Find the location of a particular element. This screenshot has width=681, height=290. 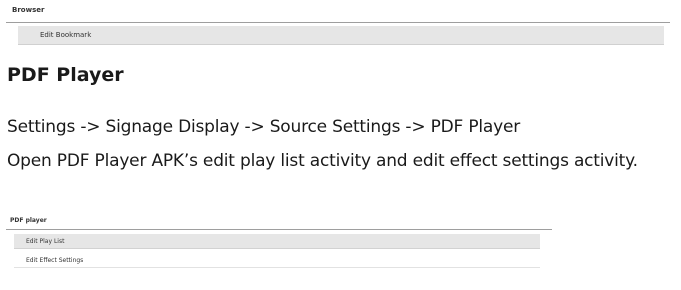

edit-bookmark-label: Edit Bookmark is located at coordinates (66, 35).